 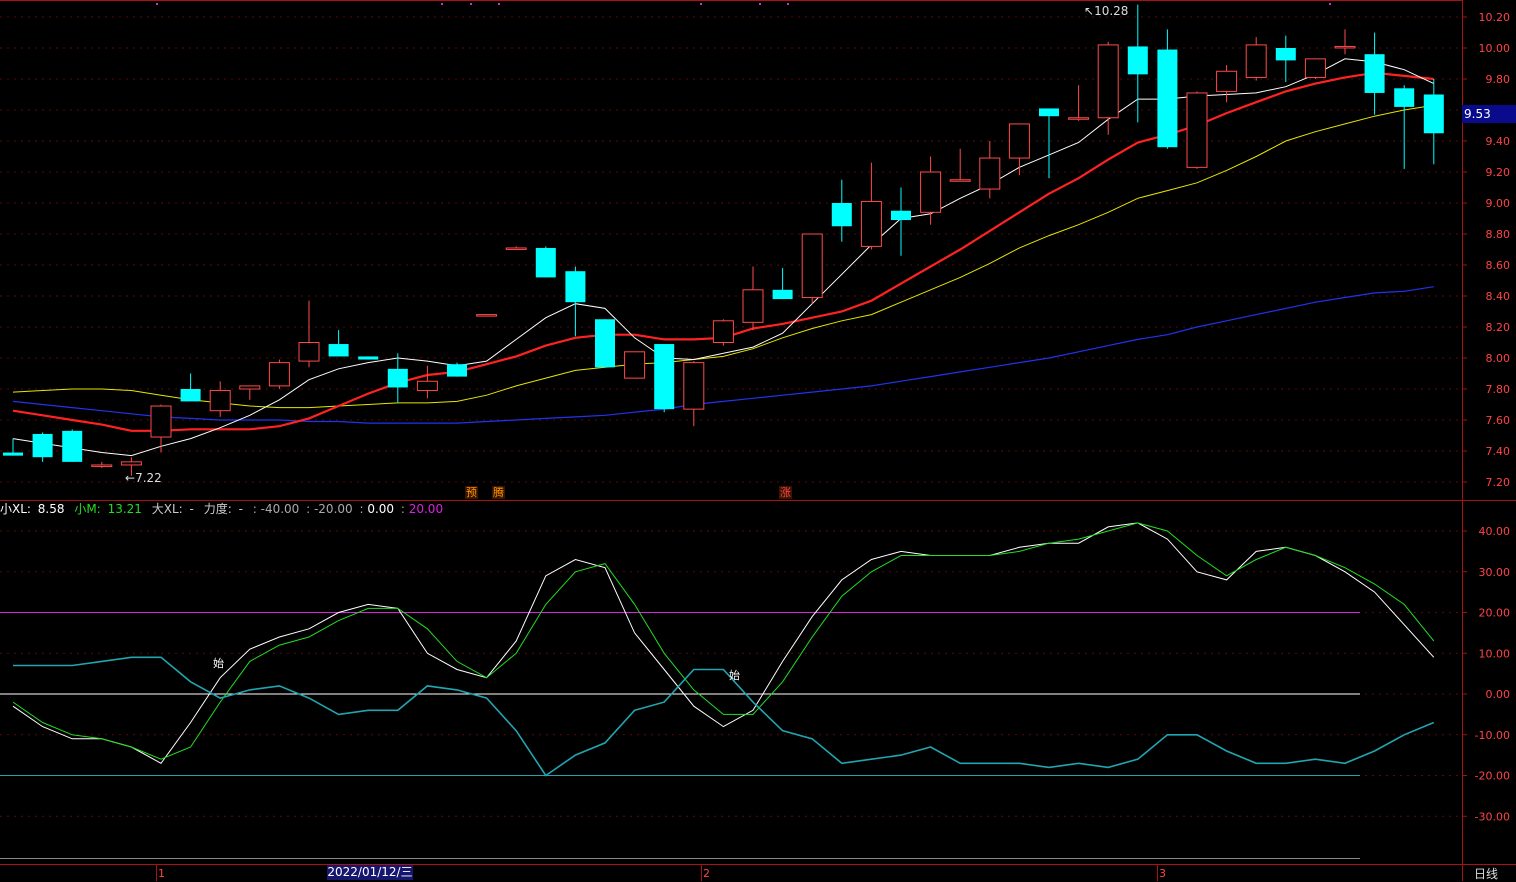 What do you see at coordinates (1106, 11) in the screenshot?
I see `high-price-annotation: ↖10.28` at bounding box center [1106, 11].